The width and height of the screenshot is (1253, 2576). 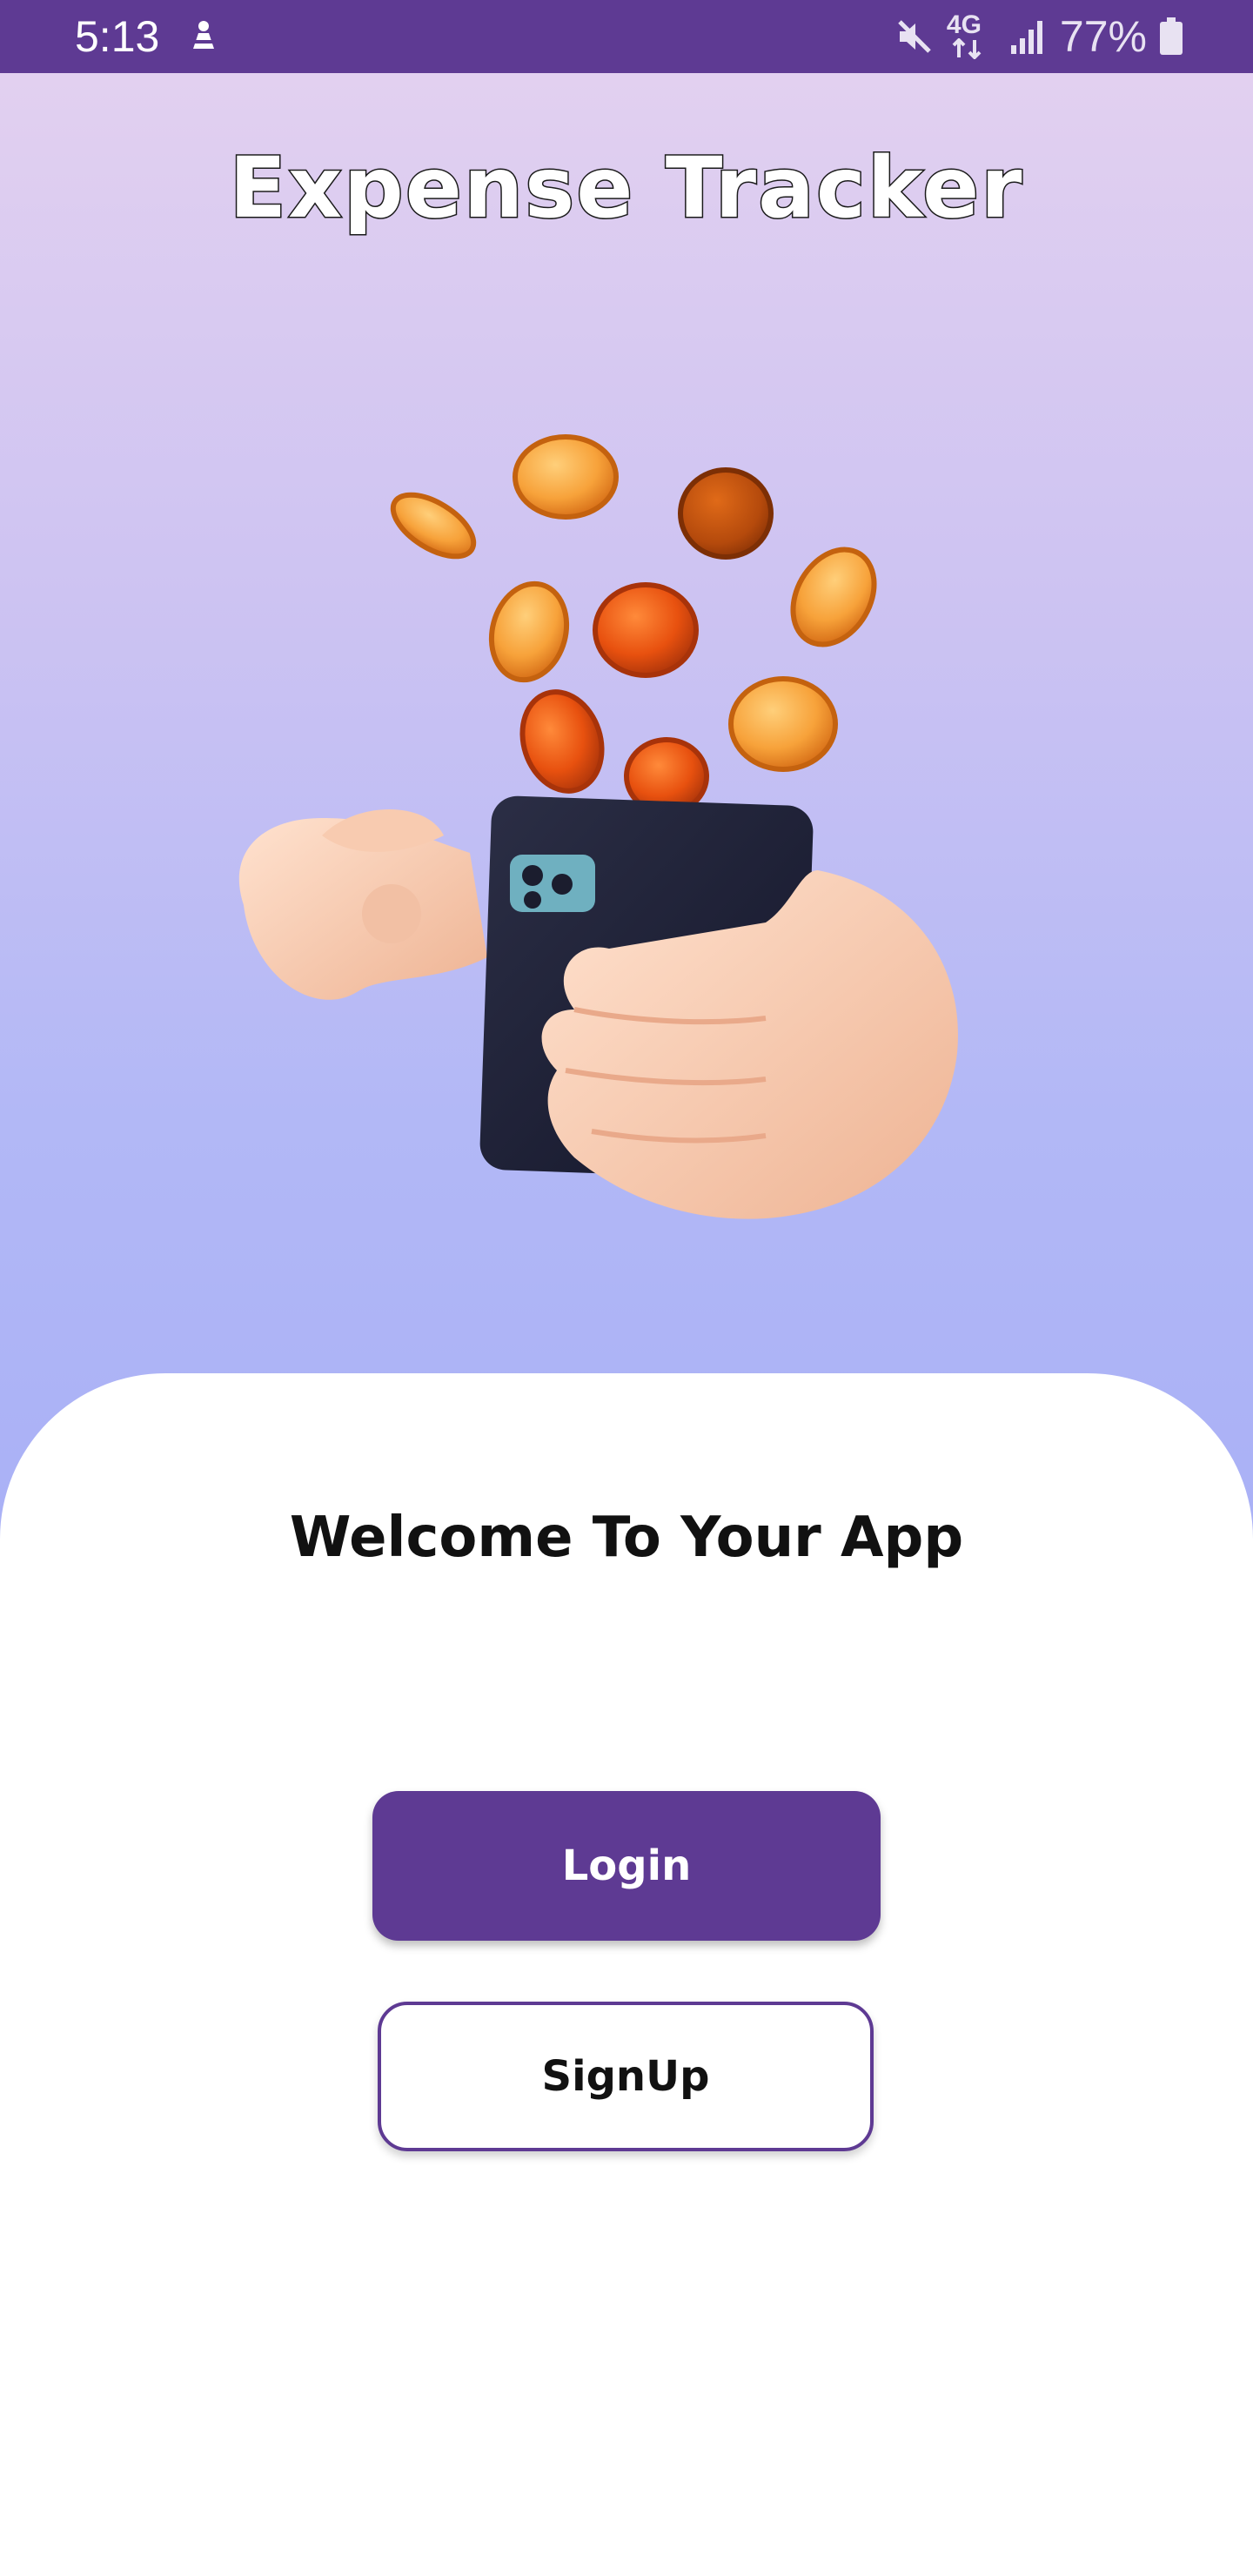 I want to click on welcome-heading: Welcome To Your App, so click(x=626, y=1538).